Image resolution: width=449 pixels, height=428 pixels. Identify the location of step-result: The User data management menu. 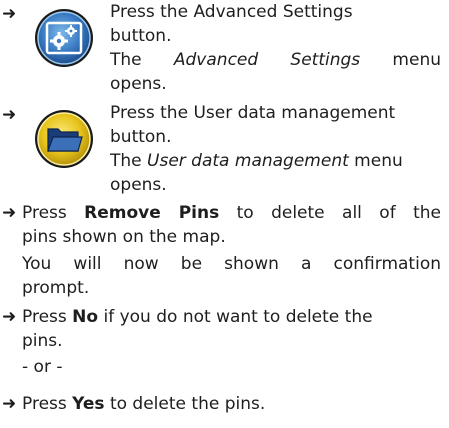
(275, 161).